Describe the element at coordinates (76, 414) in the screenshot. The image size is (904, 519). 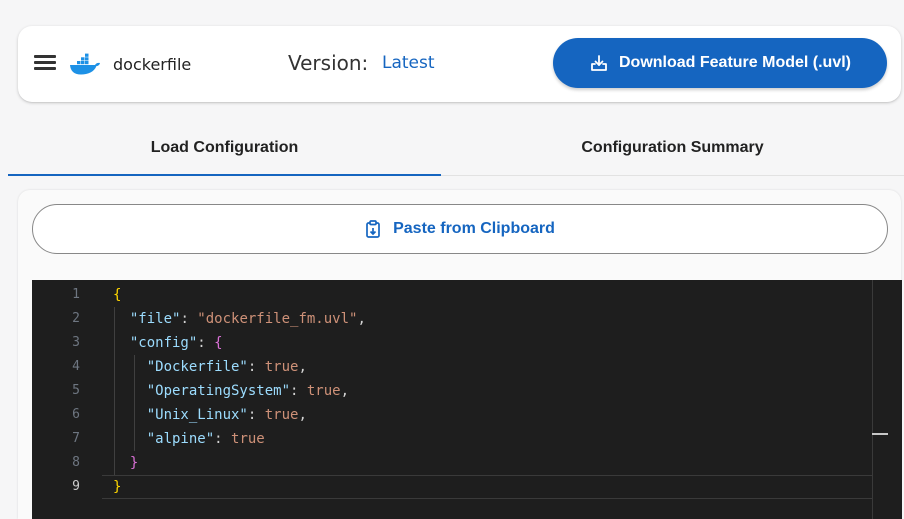
I see `line-number: 6` at that location.